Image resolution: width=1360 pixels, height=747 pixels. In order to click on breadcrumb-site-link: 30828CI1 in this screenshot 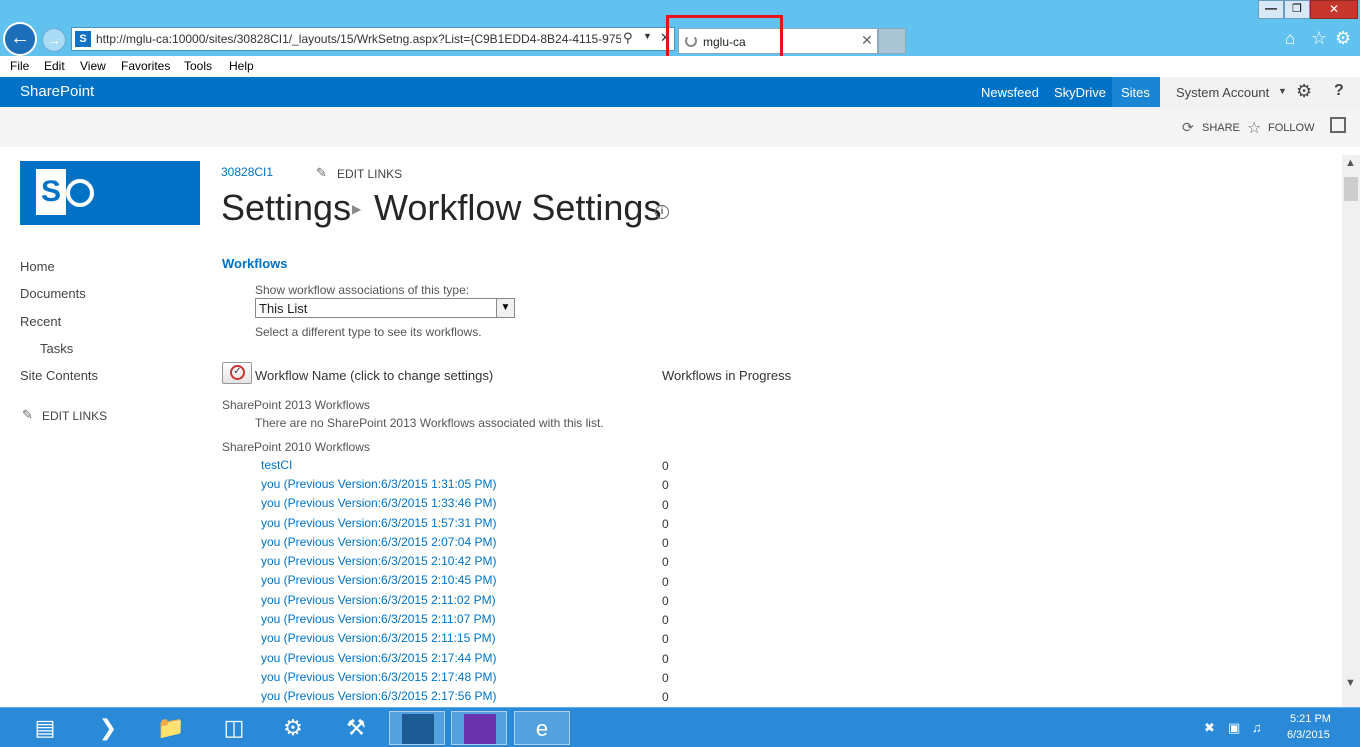, I will do `click(247, 172)`.